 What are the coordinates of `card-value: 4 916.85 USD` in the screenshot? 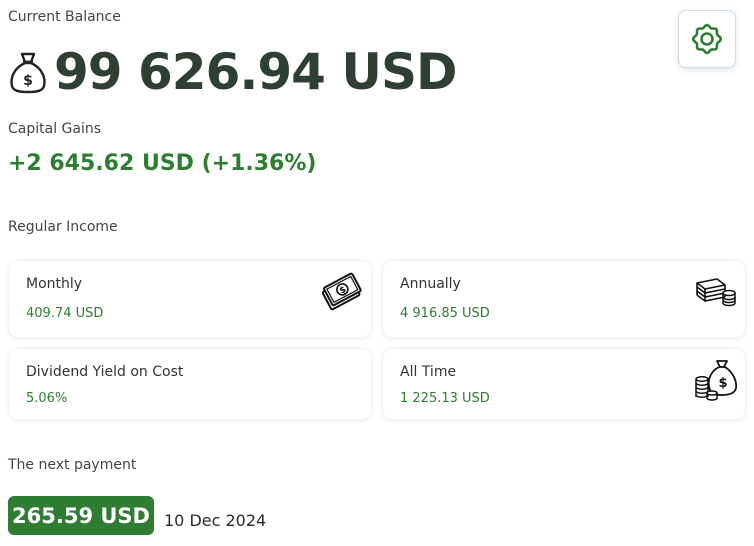 It's located at (445, 313).